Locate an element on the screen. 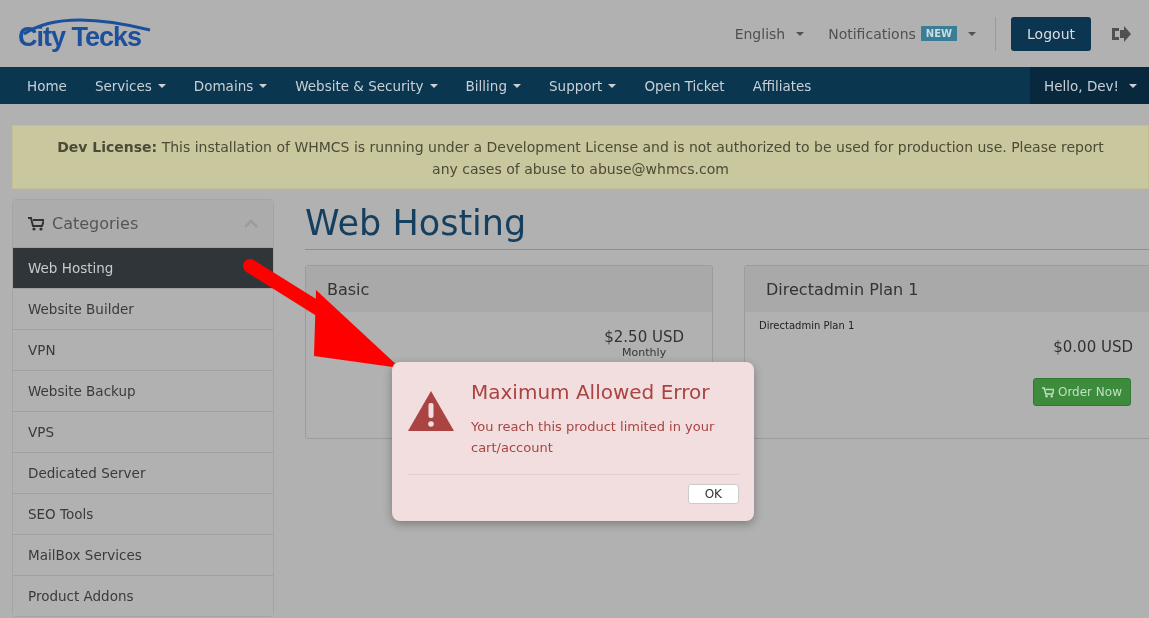 Image resolution: width=1149 pixels, height=618 pixels. license-notice: Dev License: This installation of WHMCS is running under a Development License and is not authorized to be used for production use. Please report any cases of abuse to abuse@whmcs.com is located at coordinates (580, 157).